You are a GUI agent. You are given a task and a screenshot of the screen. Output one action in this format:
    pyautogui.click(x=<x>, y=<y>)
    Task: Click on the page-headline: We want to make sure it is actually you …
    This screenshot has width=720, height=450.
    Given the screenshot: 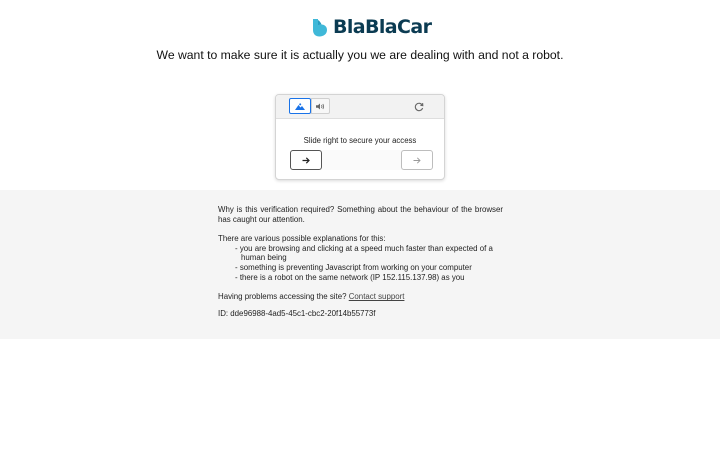 What is the action you would take?
    pyautogui.click(x=360, y=55)
    